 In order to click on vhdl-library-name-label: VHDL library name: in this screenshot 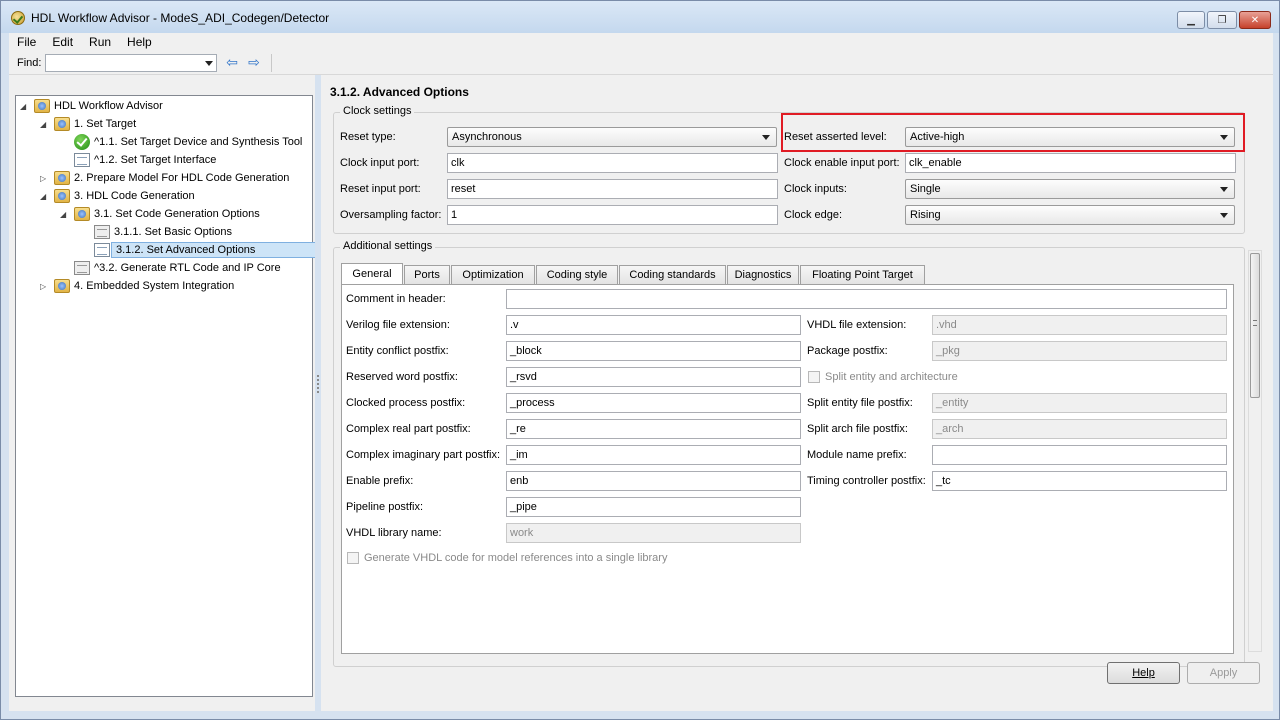, I will do `click(394, 533)`.